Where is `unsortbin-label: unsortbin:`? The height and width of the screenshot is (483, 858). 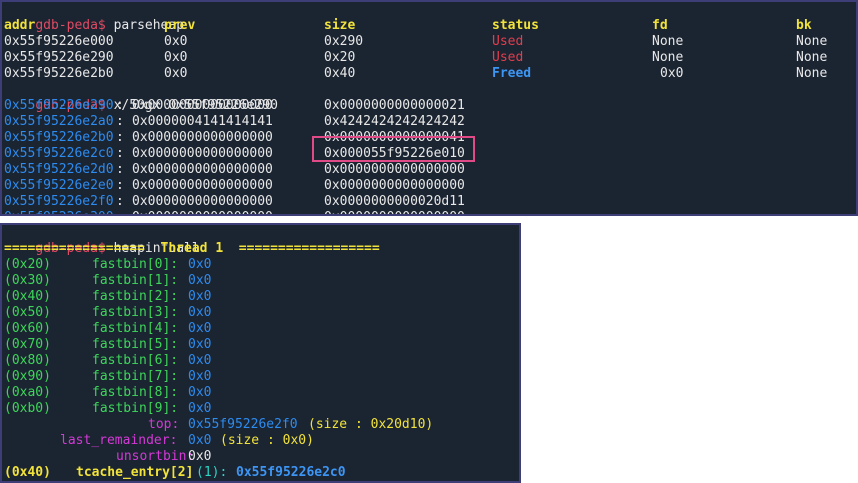 unsortbin-label: unsortbin: is located at coordinates (155, 456).